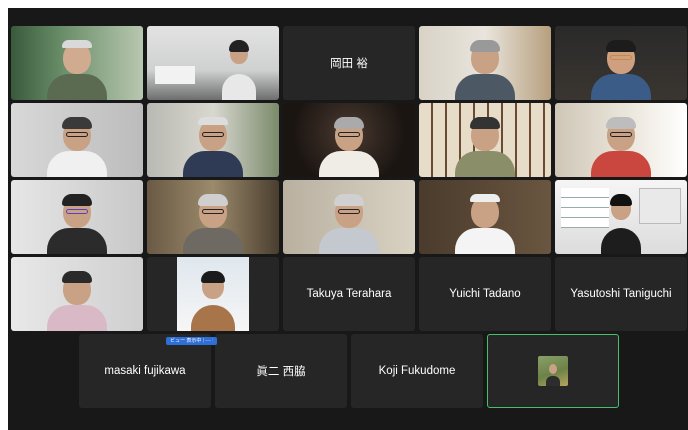  I want to click on participant-name: 岡田 裕, so click(349, 64).